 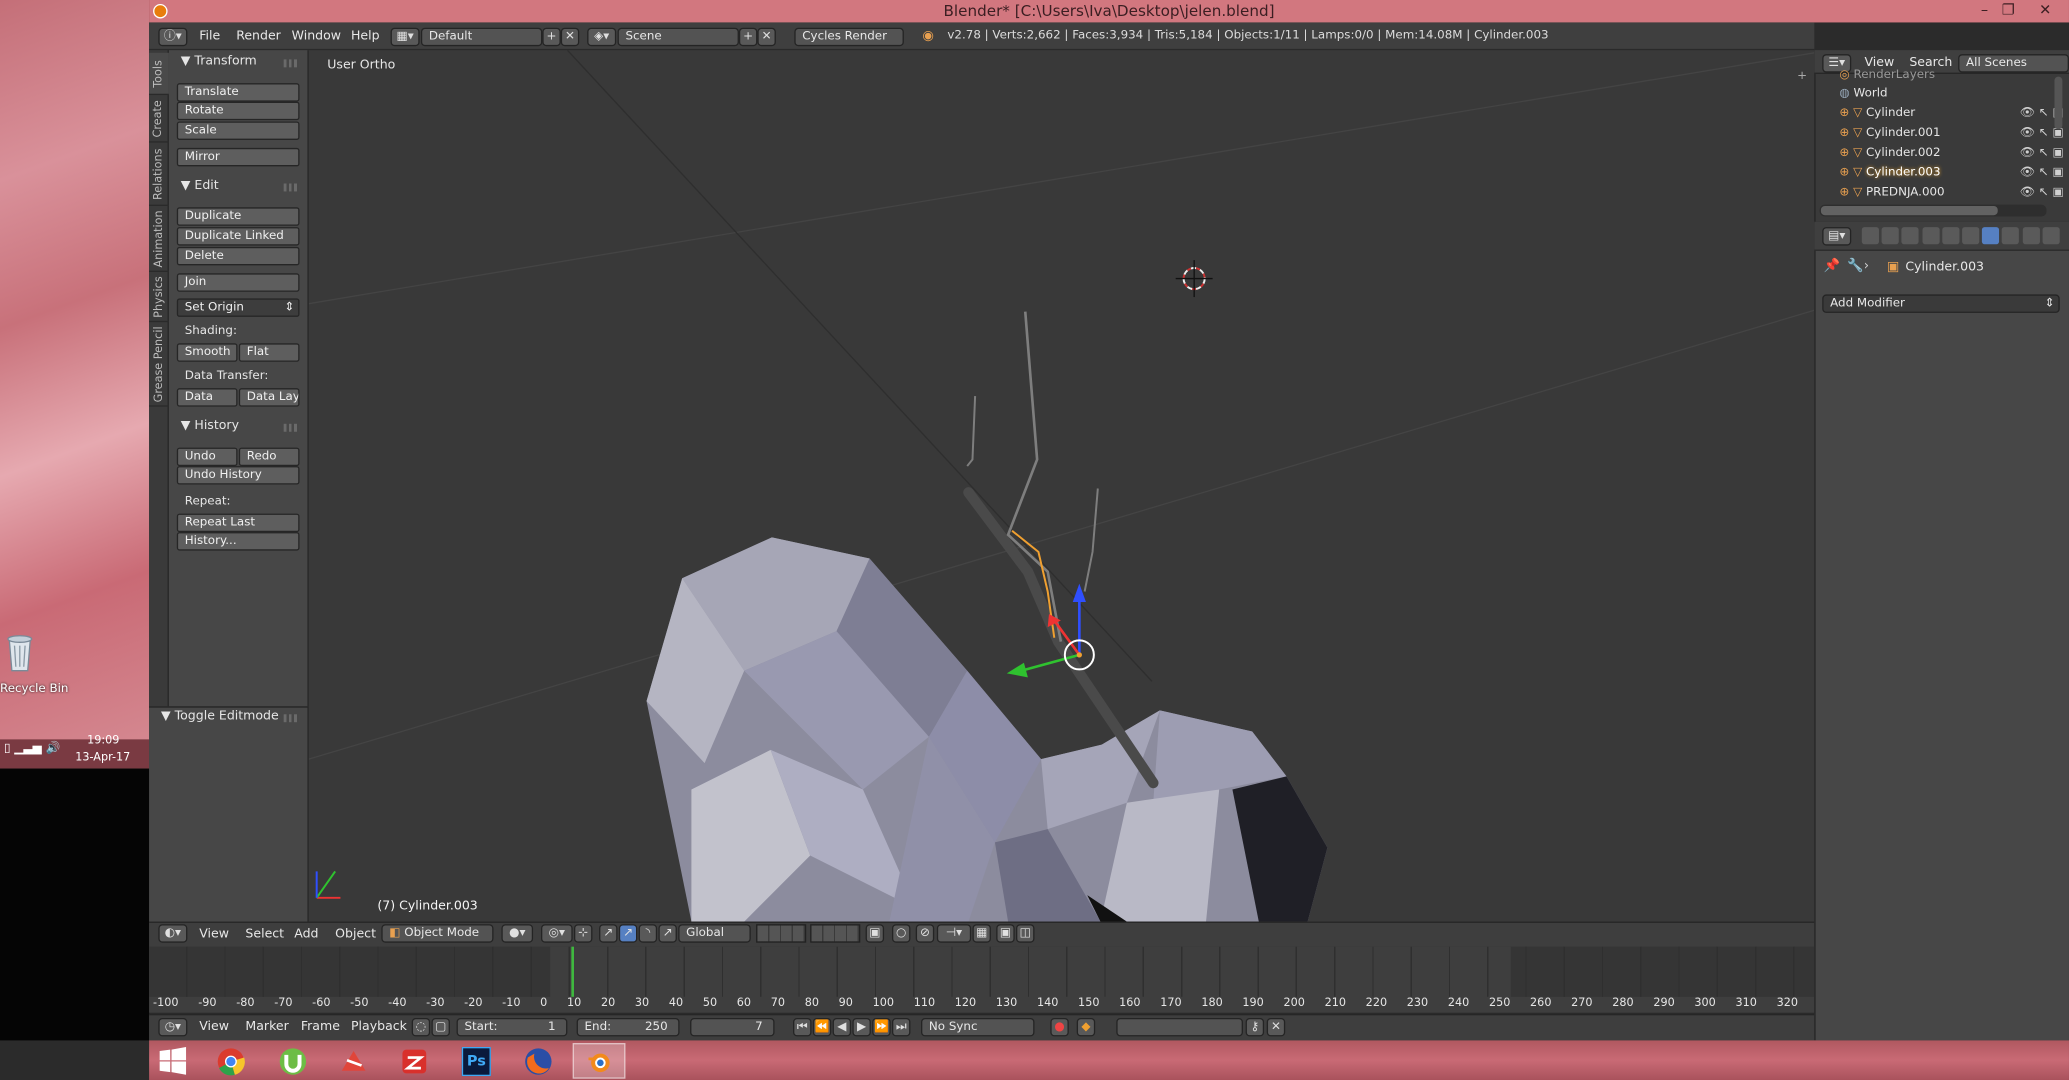 I want to click on menu-select: Select, so click(x=264, y=934).